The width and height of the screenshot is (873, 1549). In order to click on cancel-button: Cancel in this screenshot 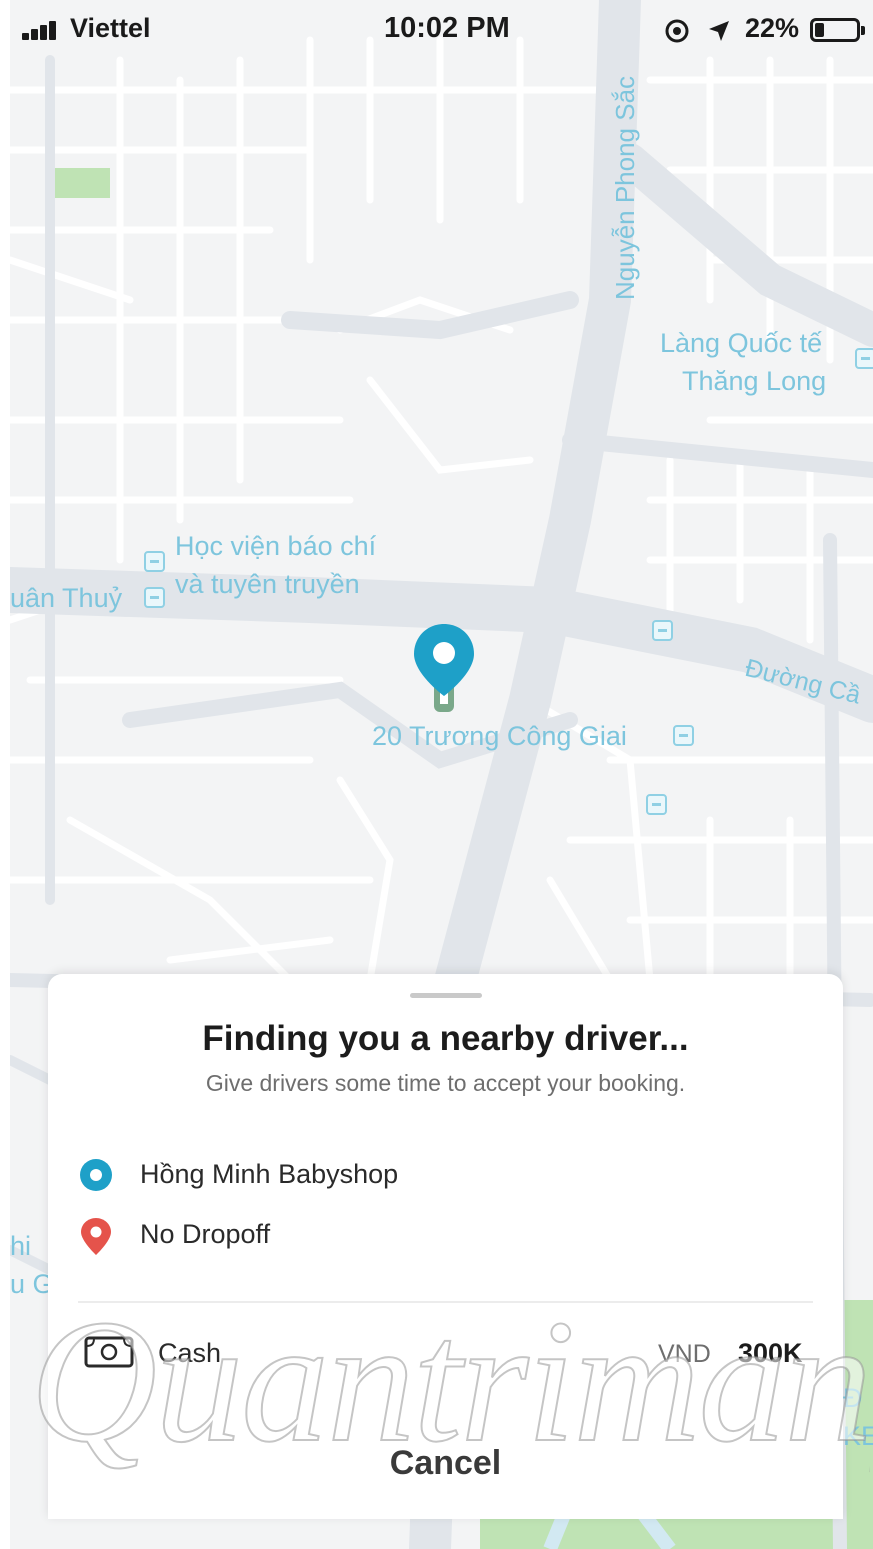, I will do `click(445, 1463)`.